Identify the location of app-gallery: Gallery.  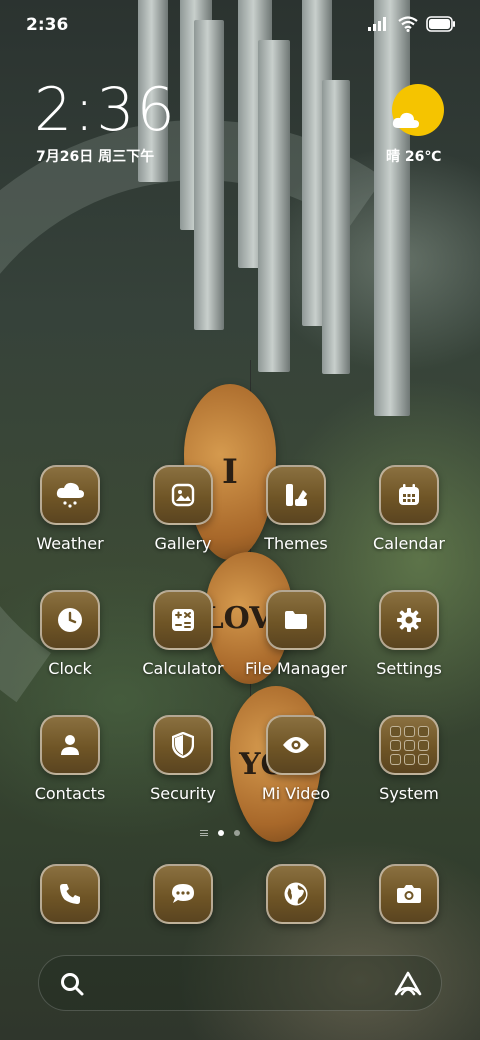
(183, 509).